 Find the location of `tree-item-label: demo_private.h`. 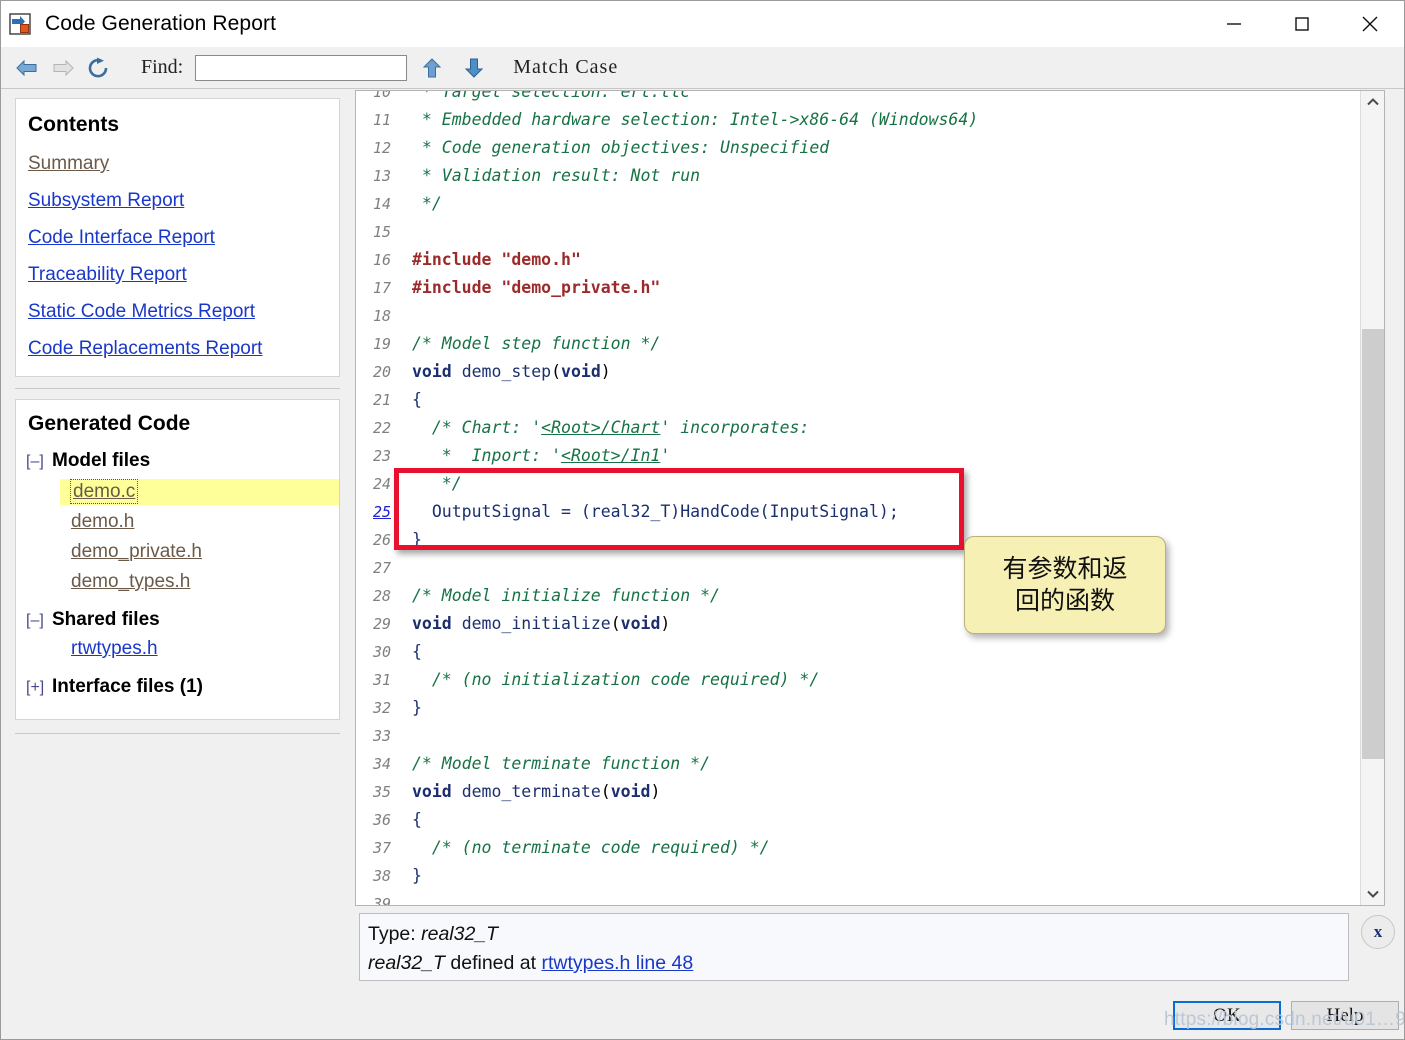

tree-item-label: demo_private.h is located at coordinates (136, 551).